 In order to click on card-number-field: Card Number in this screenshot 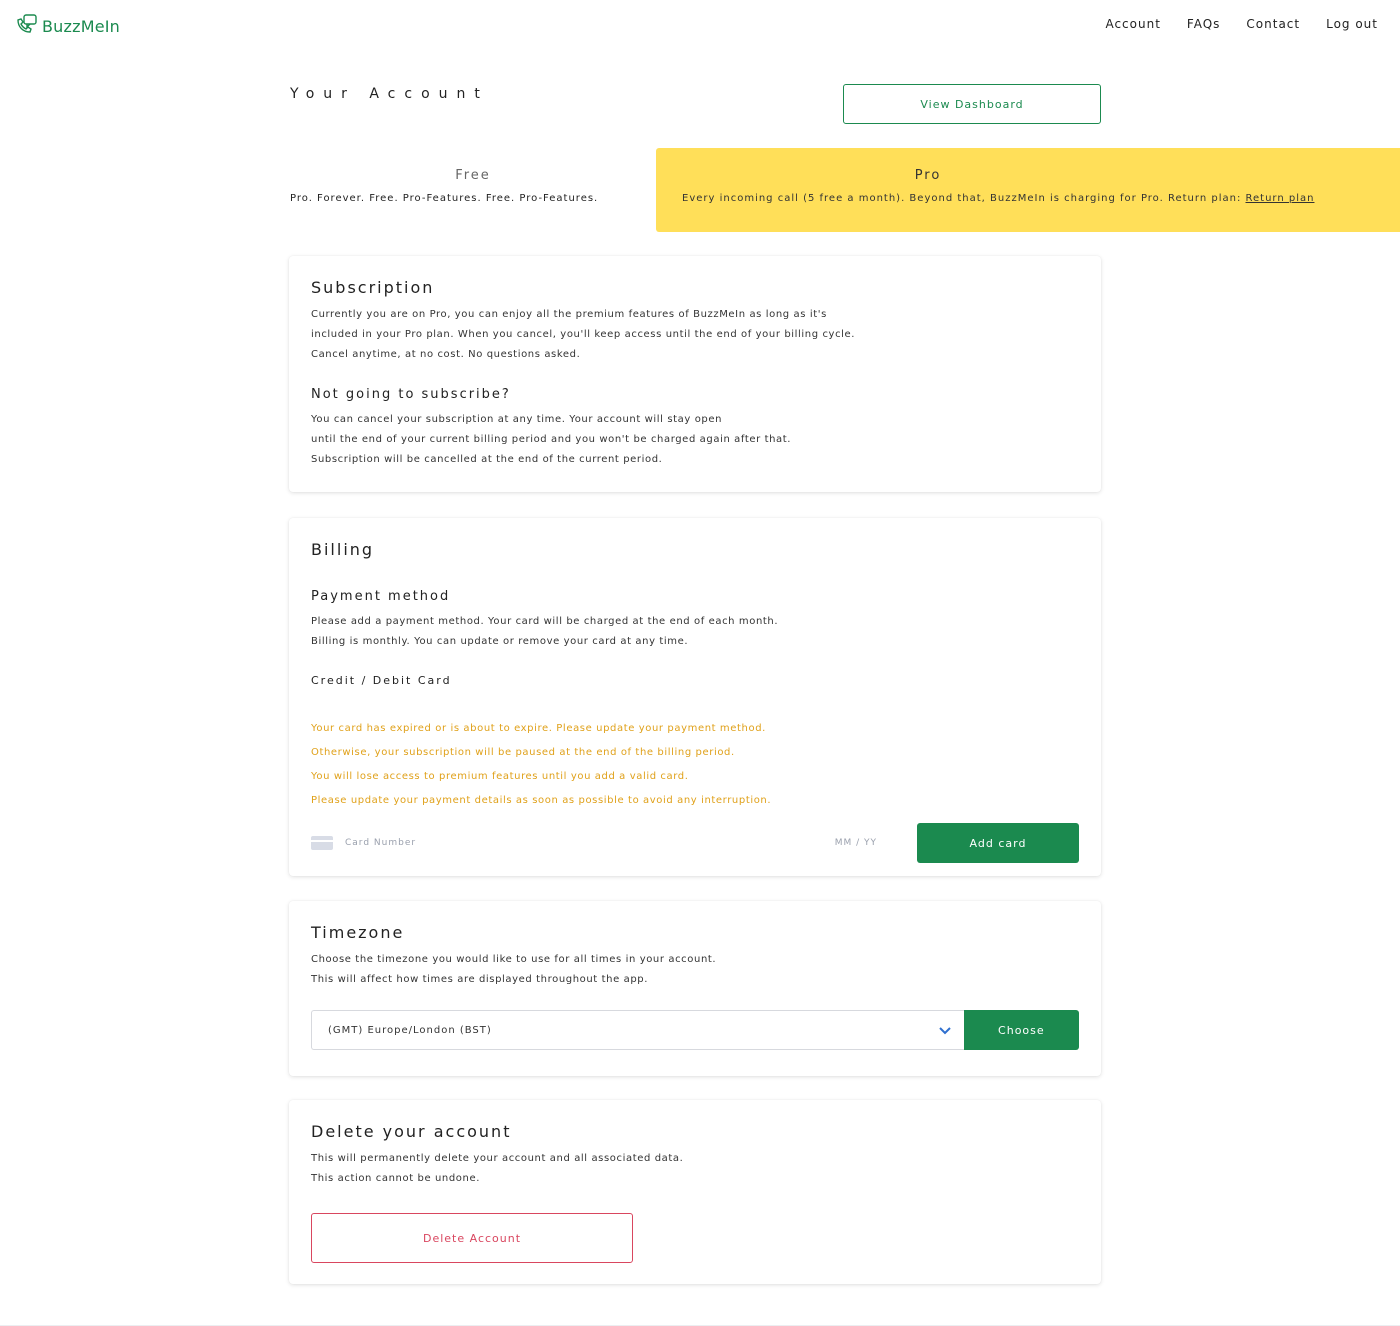, I will do `click(380, 843)`.